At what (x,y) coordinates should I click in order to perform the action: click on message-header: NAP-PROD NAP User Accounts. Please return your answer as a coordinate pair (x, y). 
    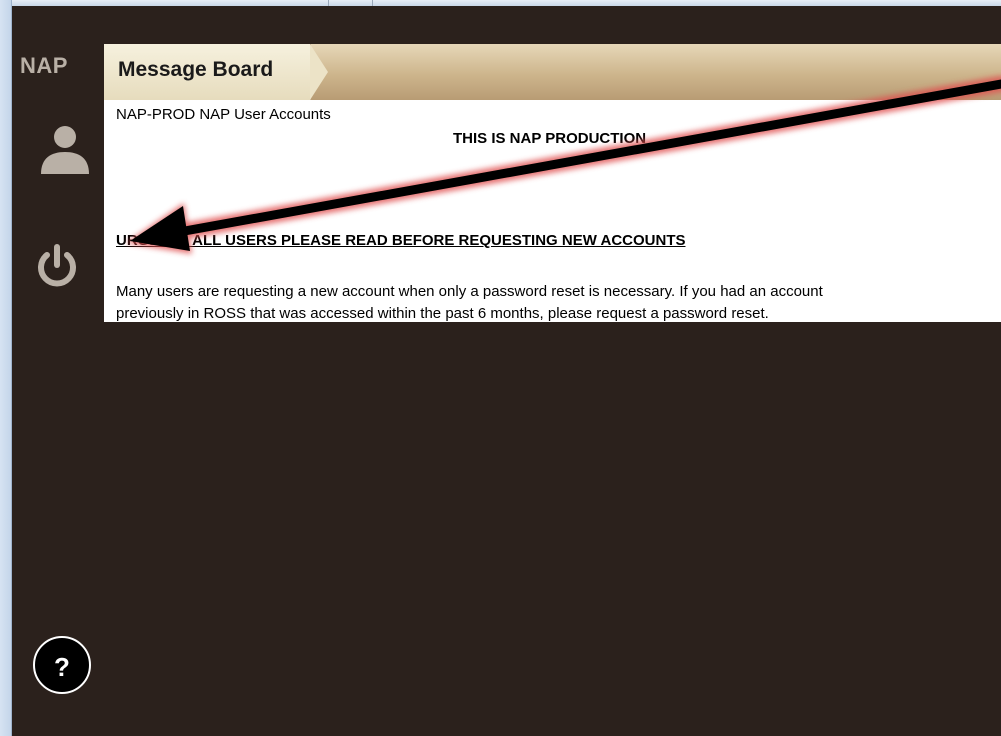
    Looking at the image, I should click on (223, 114).